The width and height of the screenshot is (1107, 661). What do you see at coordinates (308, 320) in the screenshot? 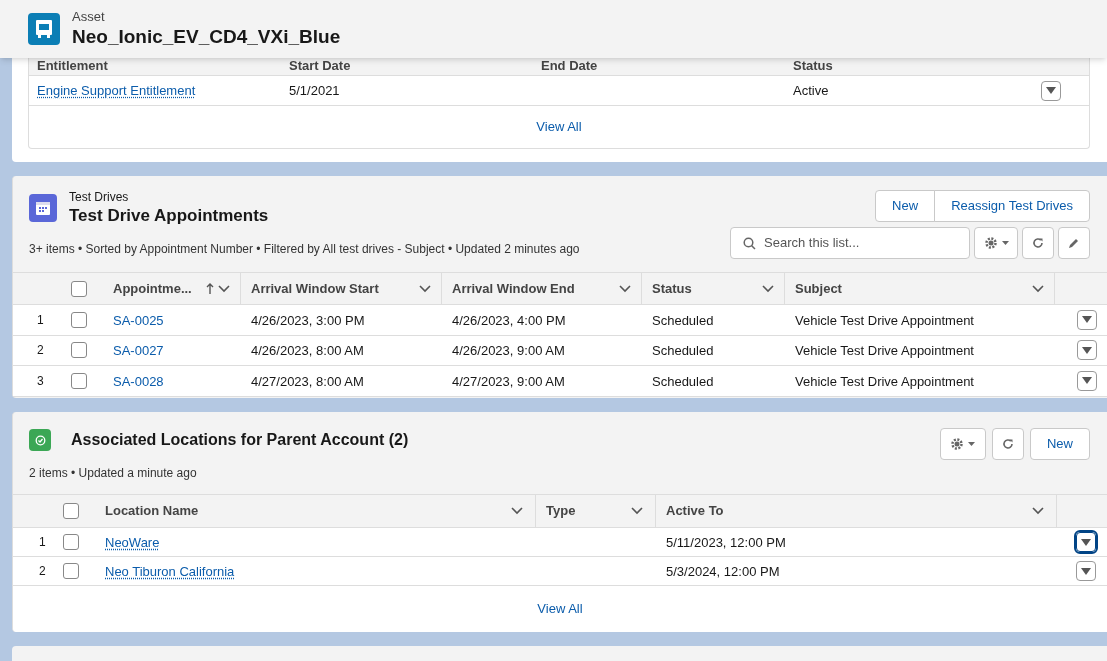
I see `table-cell: 4/26/2023, 3:00 PM` at bounding box center [308, 320].